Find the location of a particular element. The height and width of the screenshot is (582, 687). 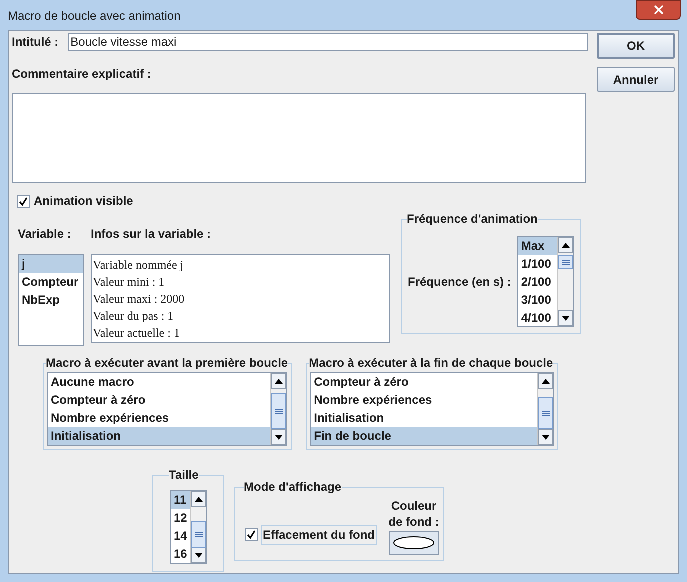

field-label: Variable : is located at coordinates (45, 234).